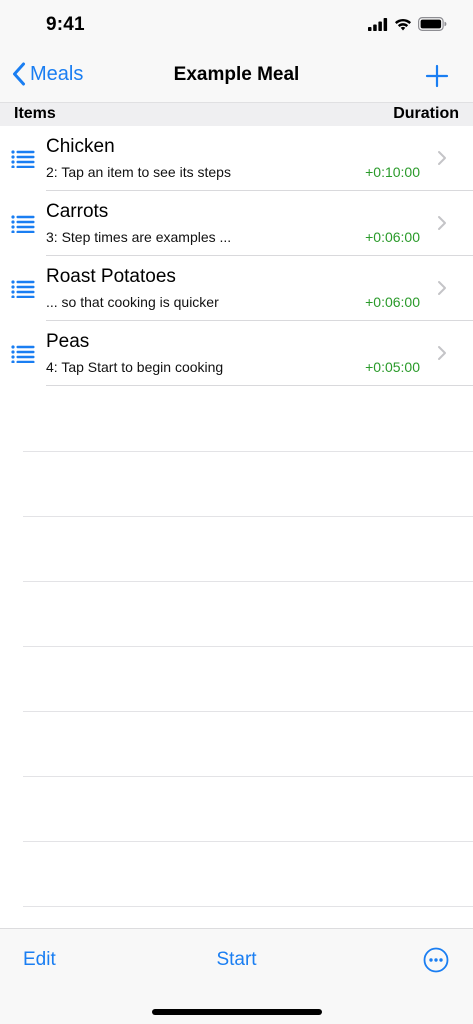 This screenshot has width=473, height=1024. Describe the element at coordinates (65, 24) in the screenshot. I see `status-time: 9:41` at that location.